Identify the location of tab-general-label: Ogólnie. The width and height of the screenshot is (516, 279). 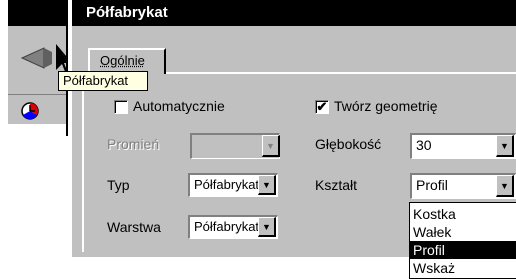
(122, 60).